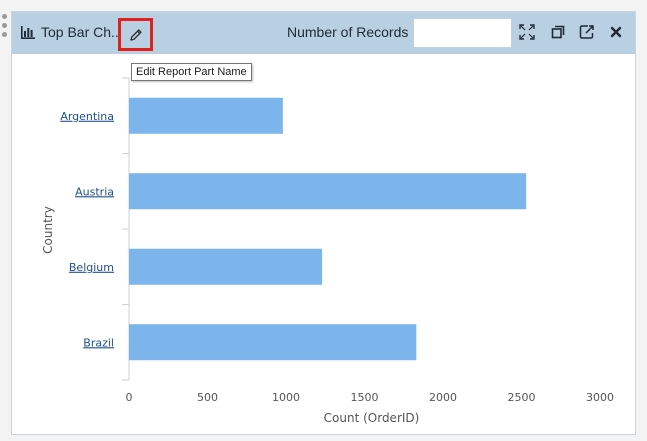 This screenshot has height=441, width=647. I want to click on x-tick-label: 0, so click(129, 397).